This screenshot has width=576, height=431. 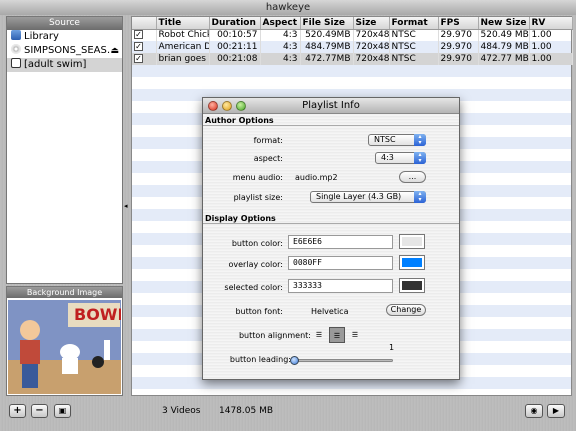 I want to click on sidebar-item-label: [adult swim], so click(x=55, y=64).